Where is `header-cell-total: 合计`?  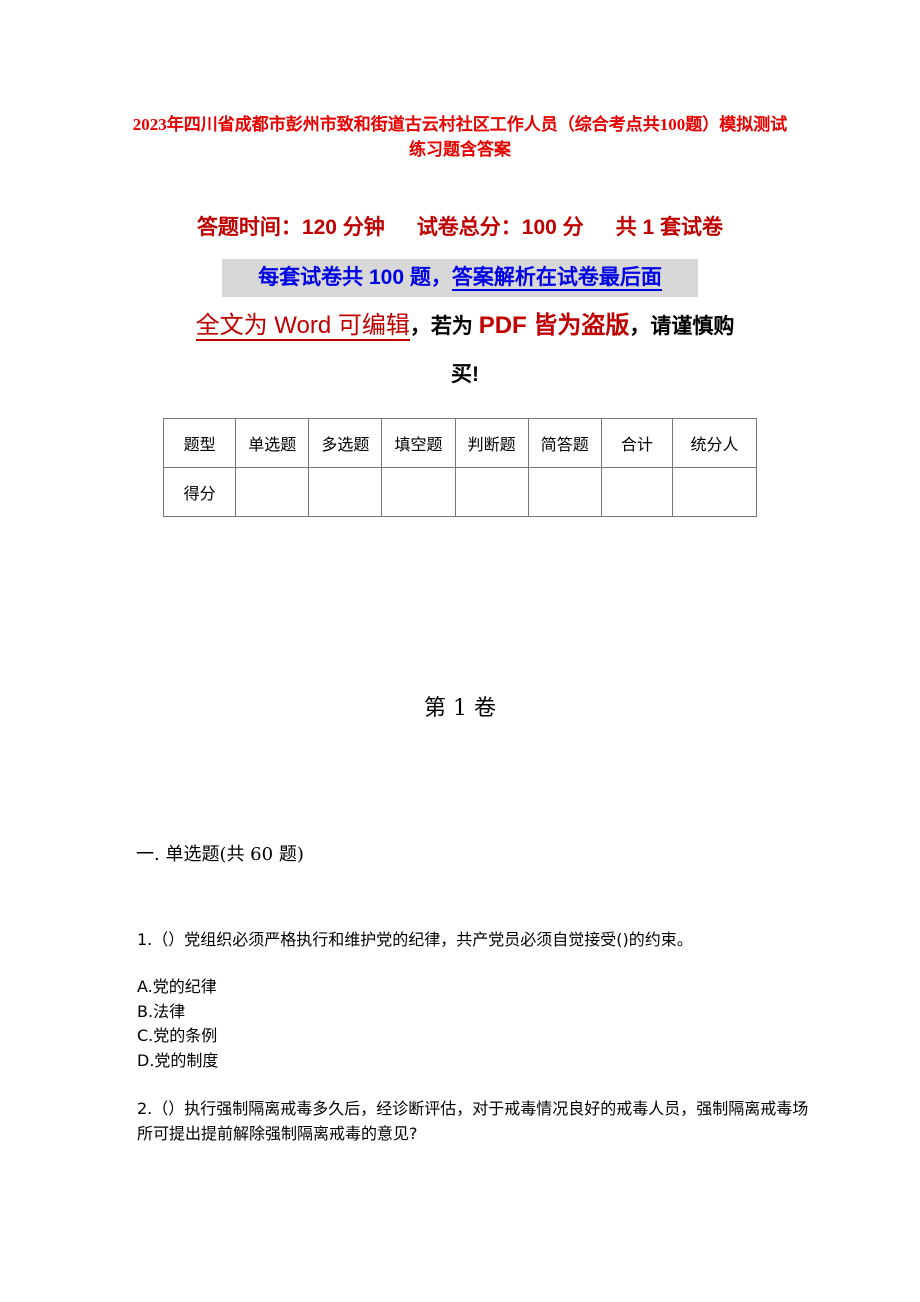 header-cell-total: 合计 is located at coordinates (636, 443).